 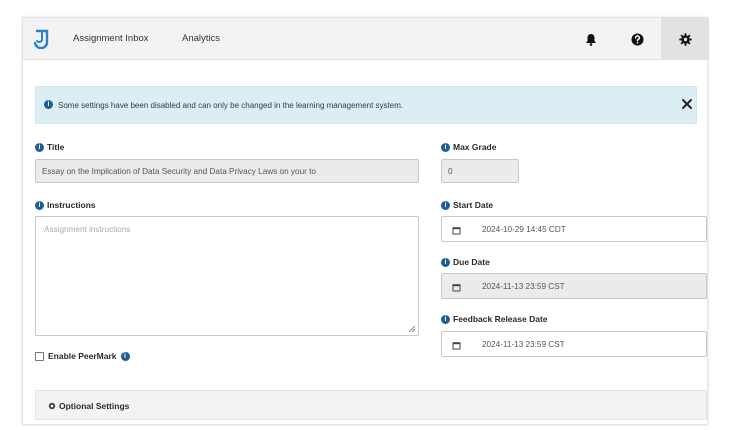 I want to click on title-label-text: Title, so click(x=56, y=147).